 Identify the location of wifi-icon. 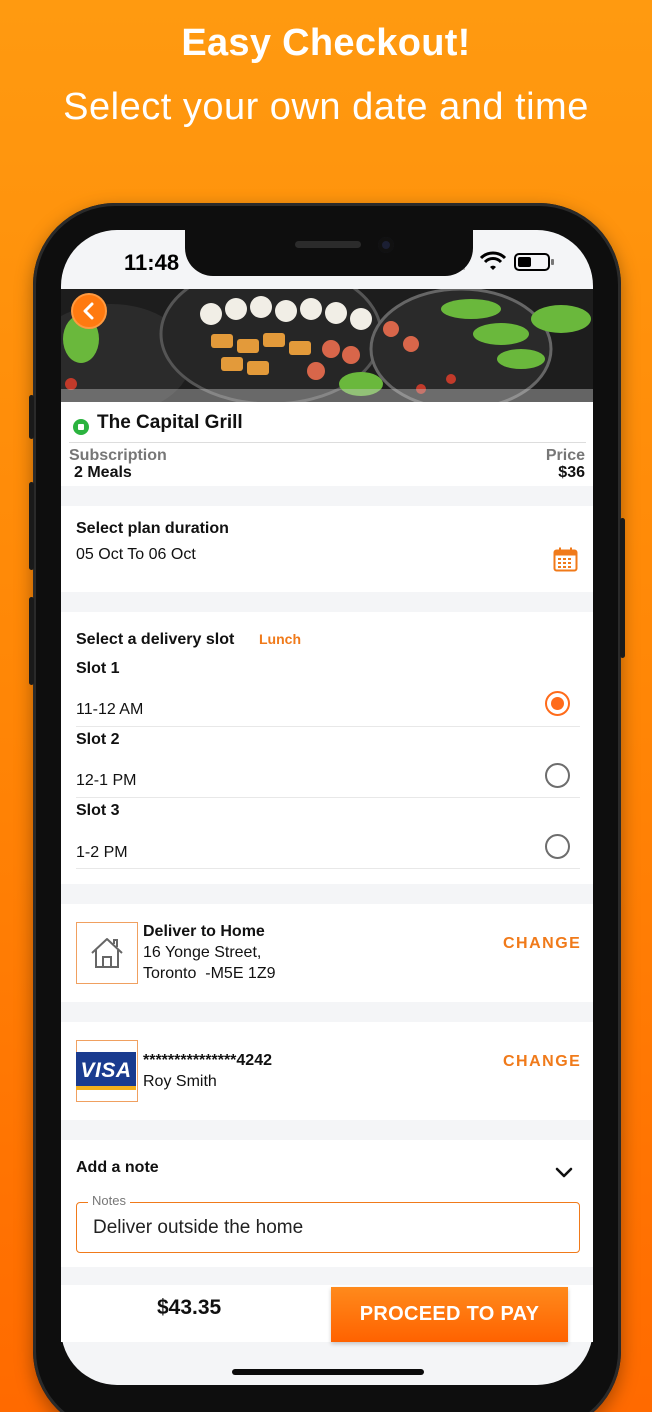
(493, 260).